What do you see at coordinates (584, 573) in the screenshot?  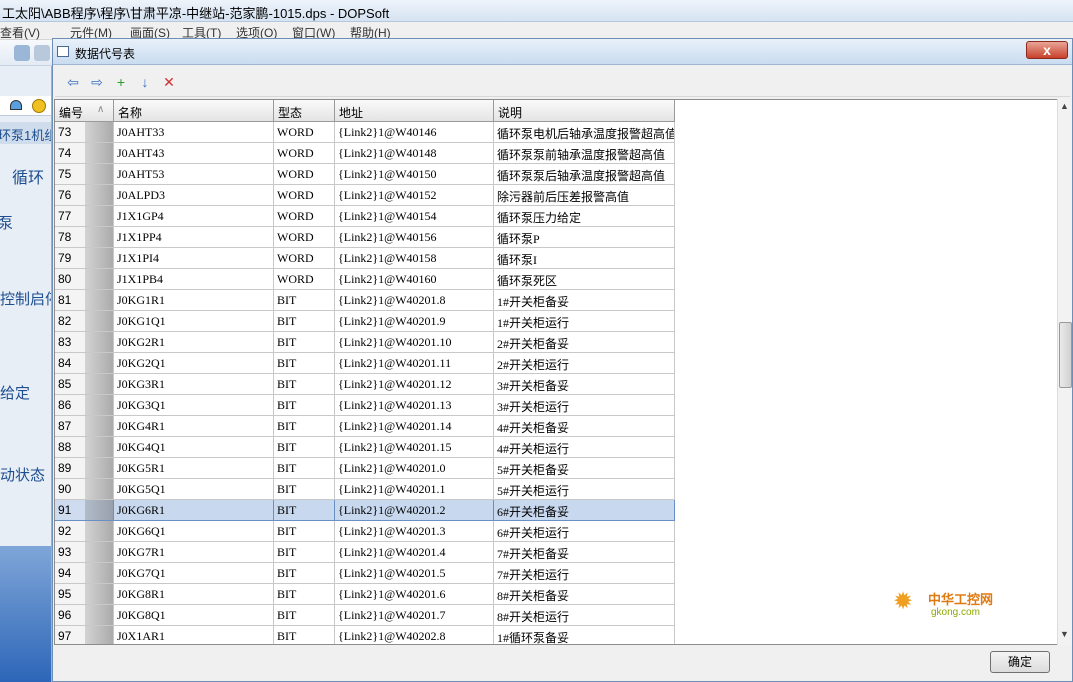 I see `cell-description: 7#开关柜运行` at bounding box center [584, 573].